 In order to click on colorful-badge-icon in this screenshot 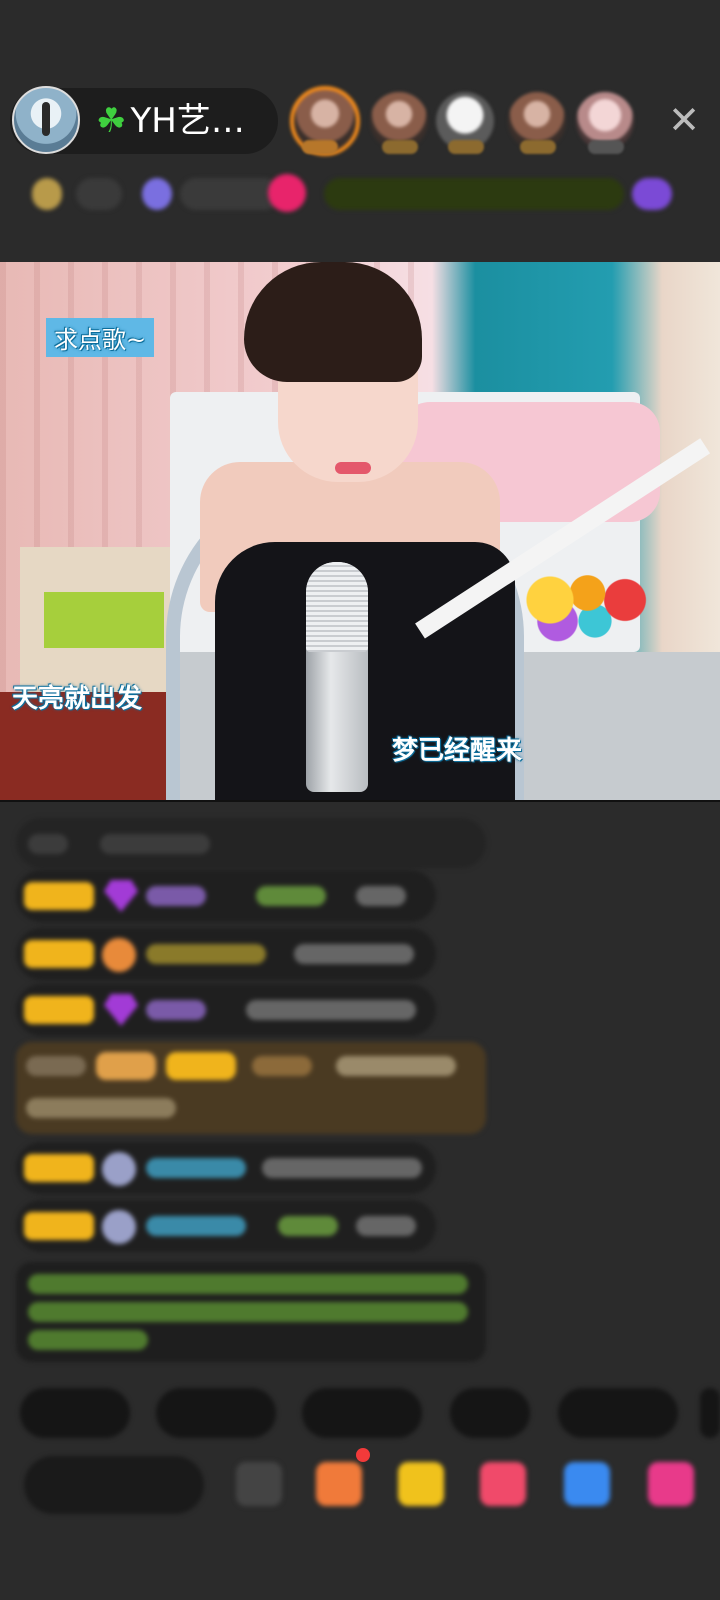, I will do `click(157, 194)`.